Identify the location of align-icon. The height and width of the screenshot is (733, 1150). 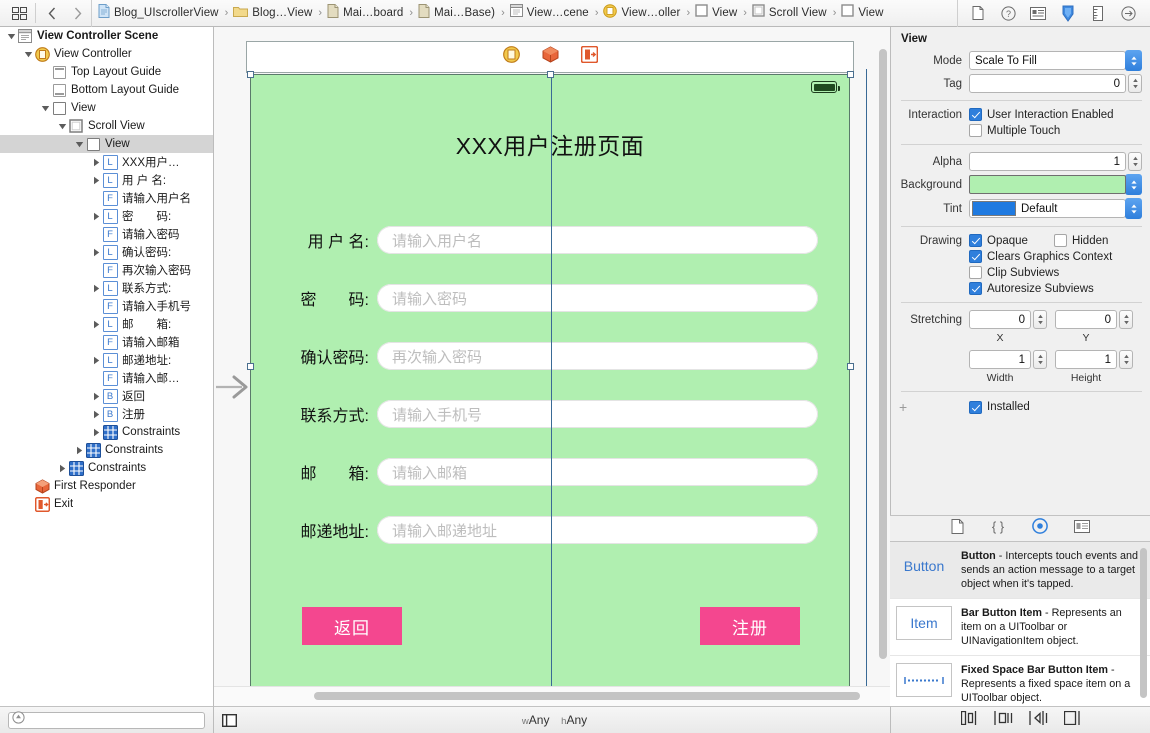
(969, 720).